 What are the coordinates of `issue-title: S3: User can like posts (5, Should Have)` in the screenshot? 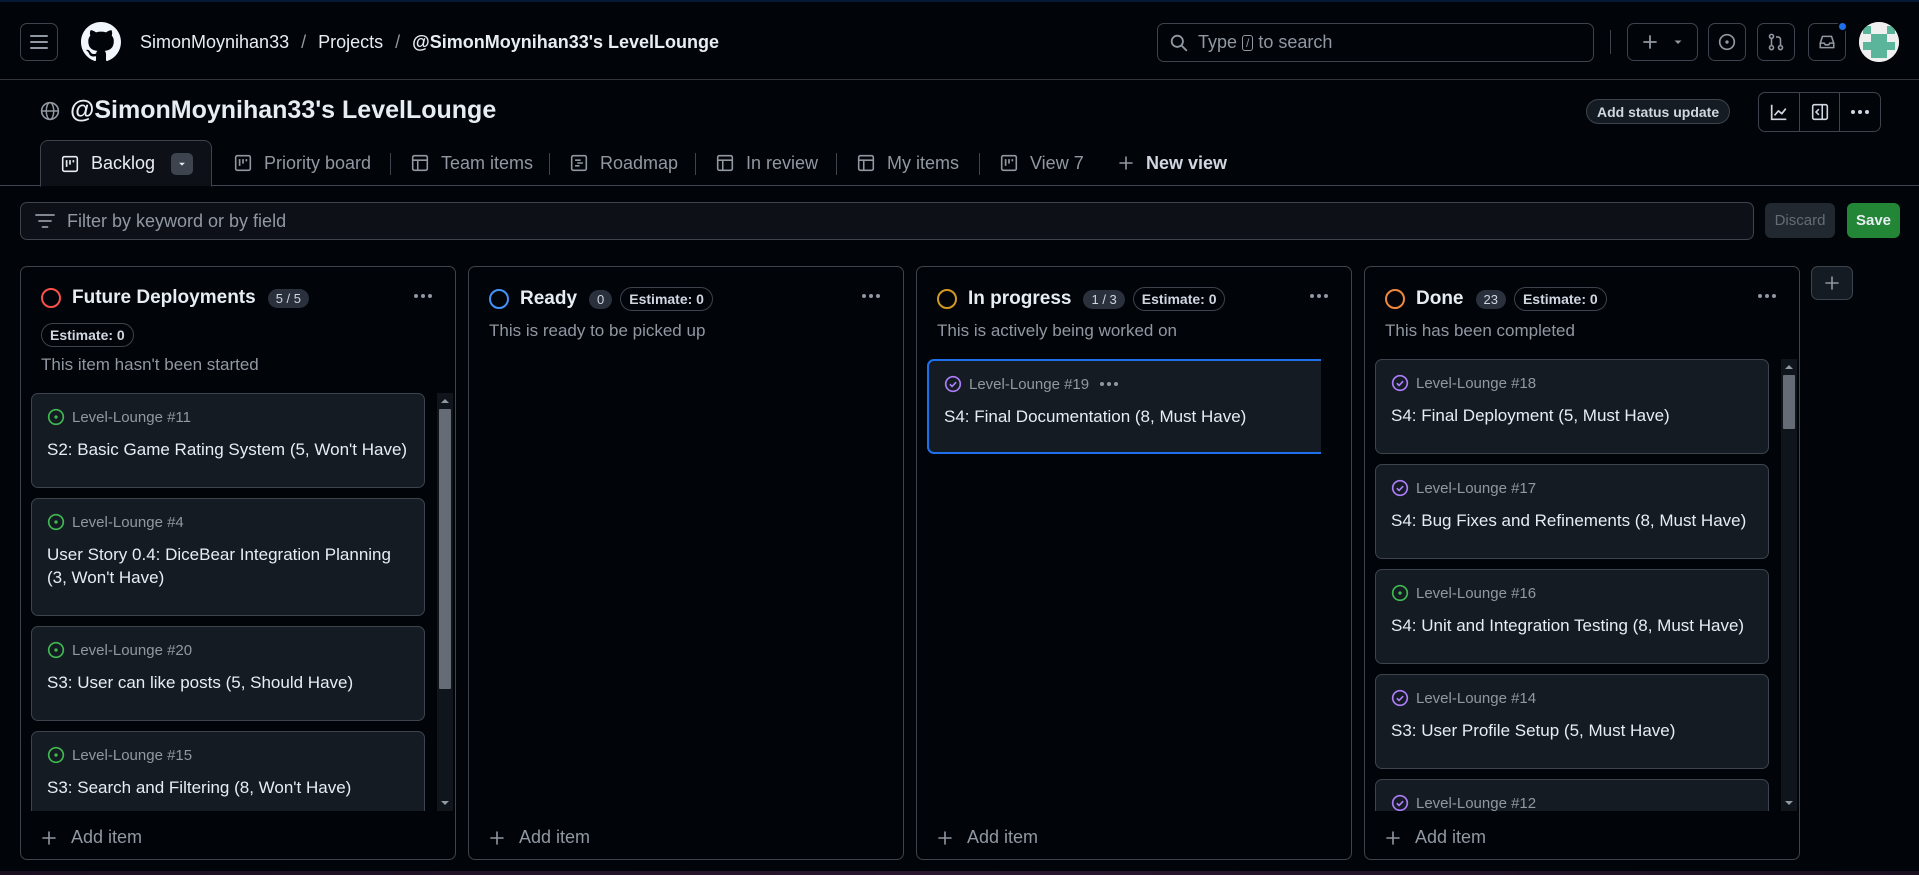 It's located at (228, 682).